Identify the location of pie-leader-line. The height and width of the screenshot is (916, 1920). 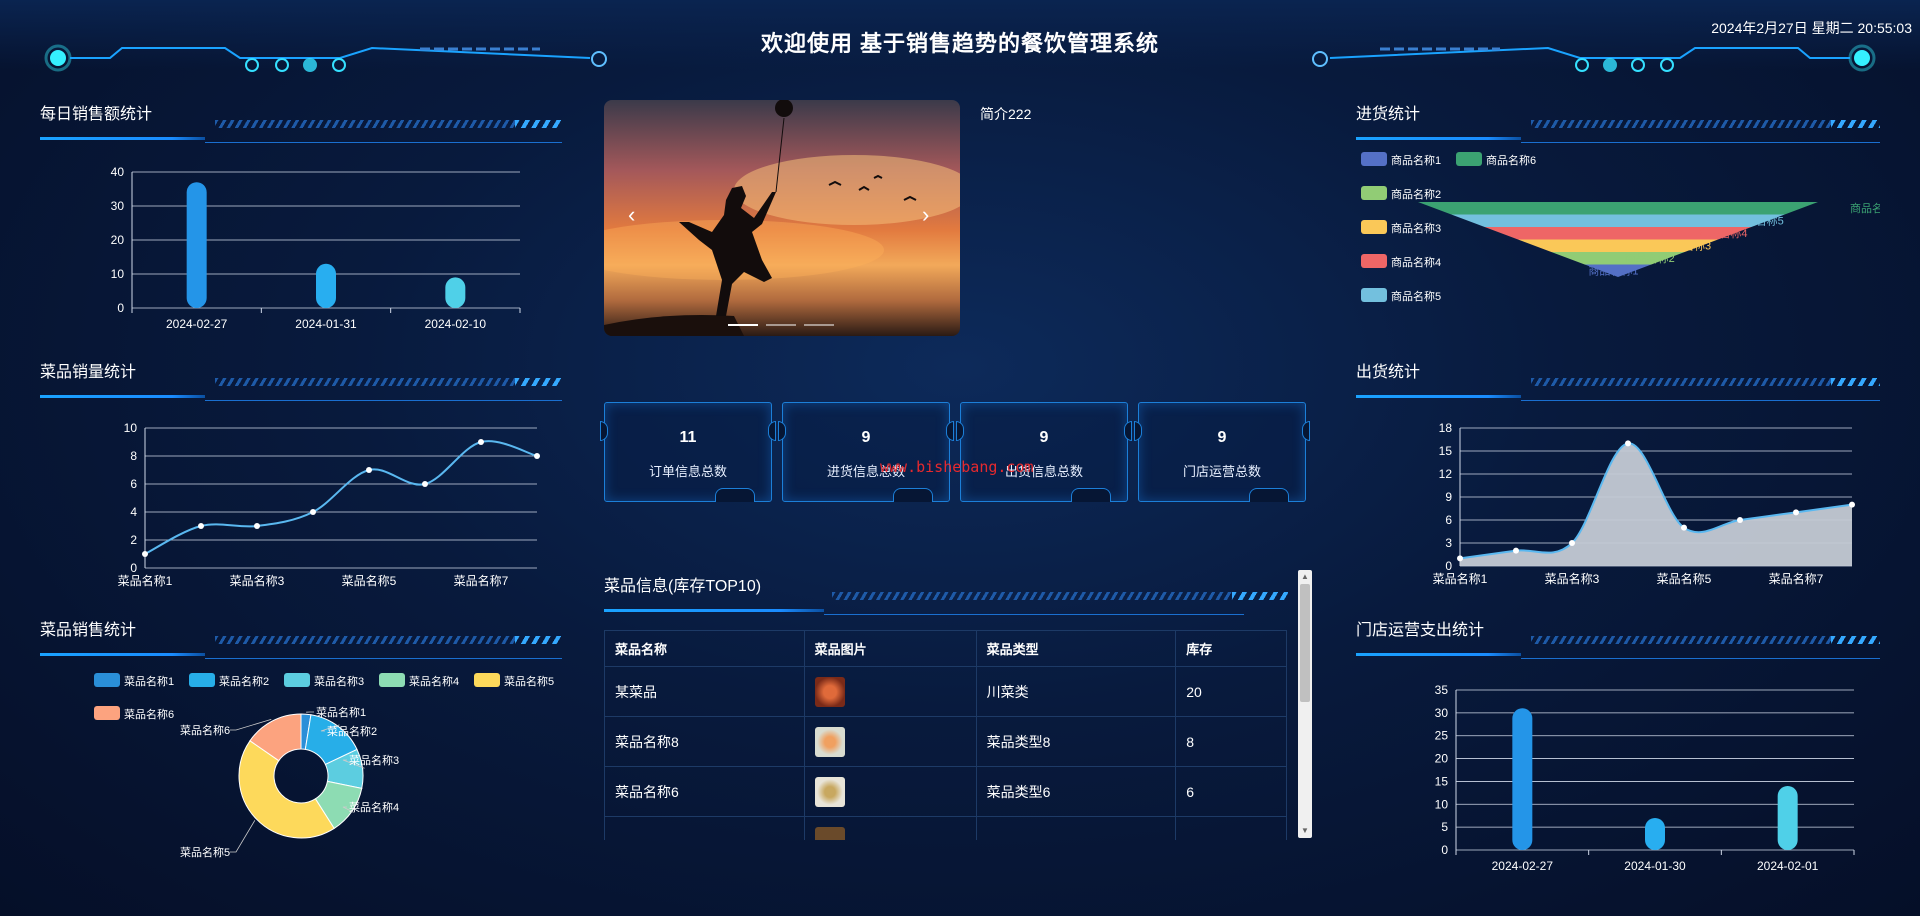
(243, 836).